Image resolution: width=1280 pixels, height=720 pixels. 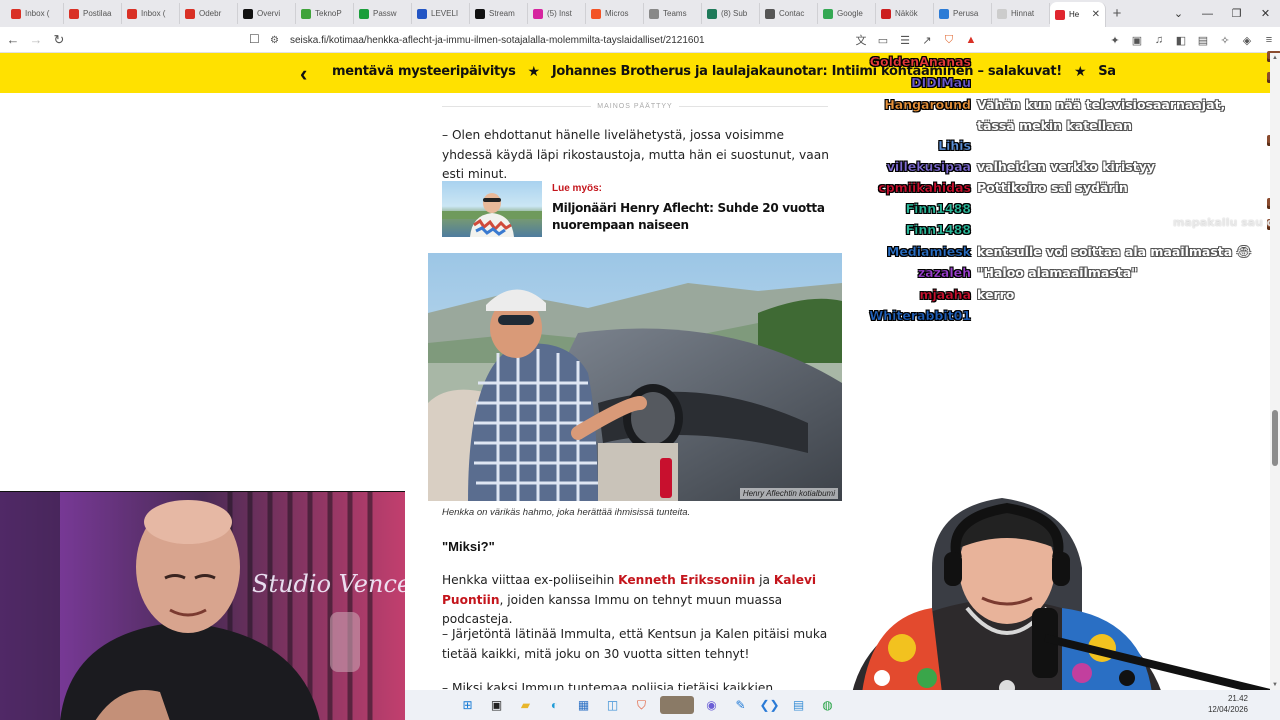 I want to click on app-icon: ◫, so click(x=613, y=705).